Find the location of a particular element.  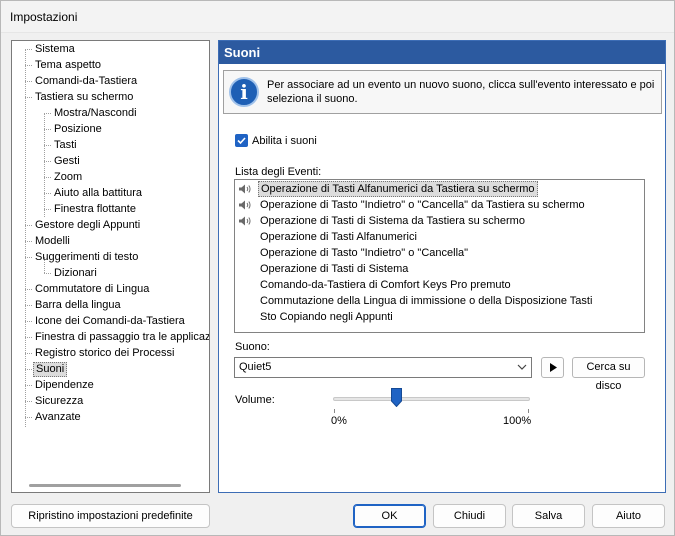

tree-item-label: Finestra flottante is located at coordinates (95, 209).